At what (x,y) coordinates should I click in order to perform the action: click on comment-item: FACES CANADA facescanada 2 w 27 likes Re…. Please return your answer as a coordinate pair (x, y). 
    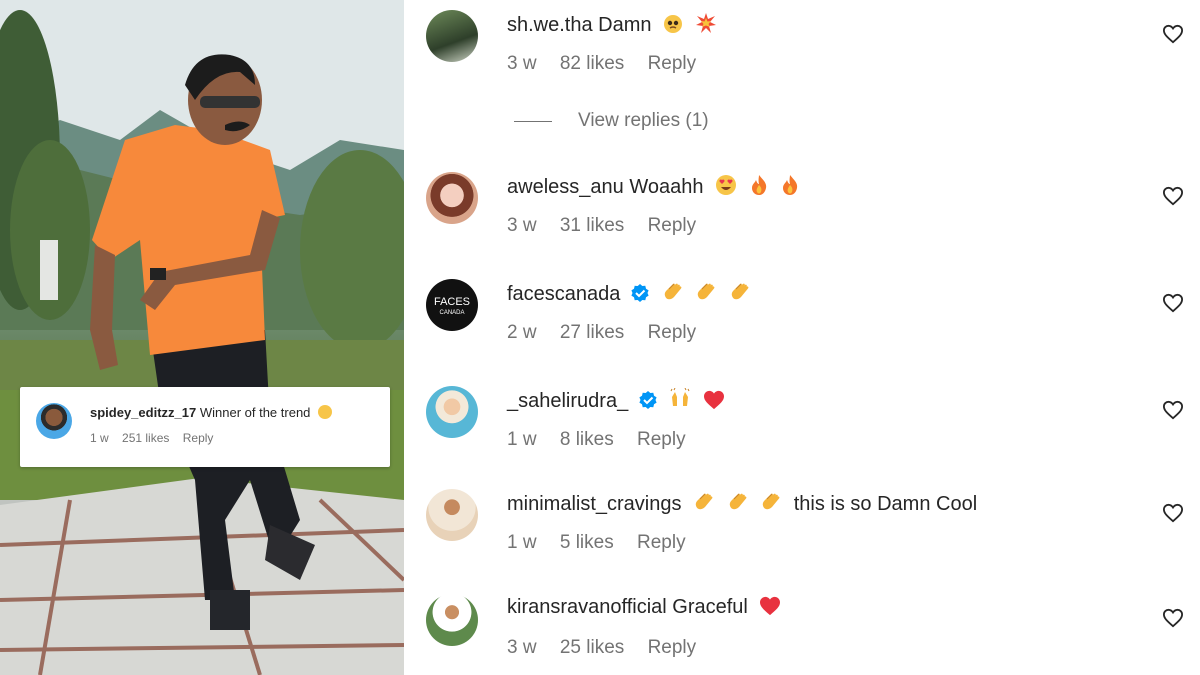
    Looking at the image, I should click on (802, 314).